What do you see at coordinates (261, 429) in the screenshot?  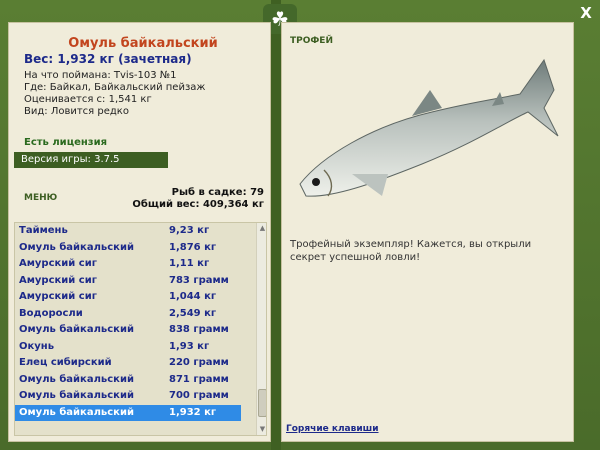 I see `scroll-down-icon: ▼` at bounding box center [261, 429].